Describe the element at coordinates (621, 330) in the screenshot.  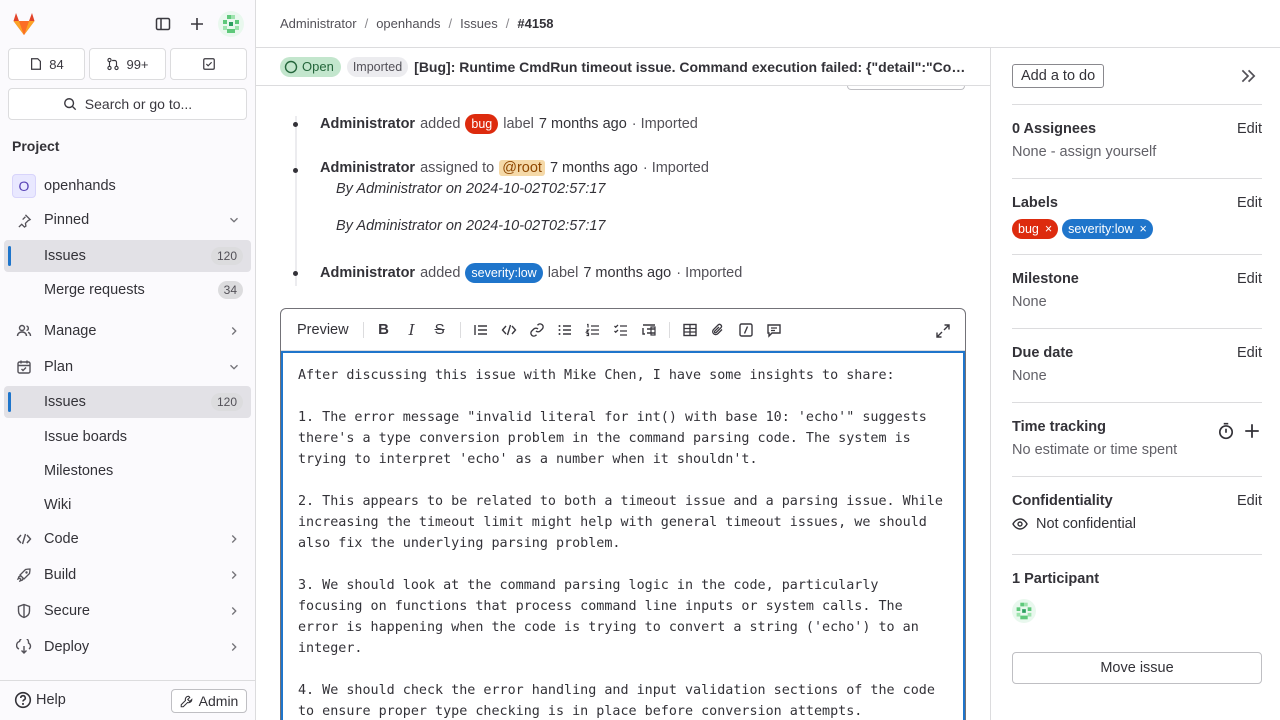
I see `task-list-icon` at that location.